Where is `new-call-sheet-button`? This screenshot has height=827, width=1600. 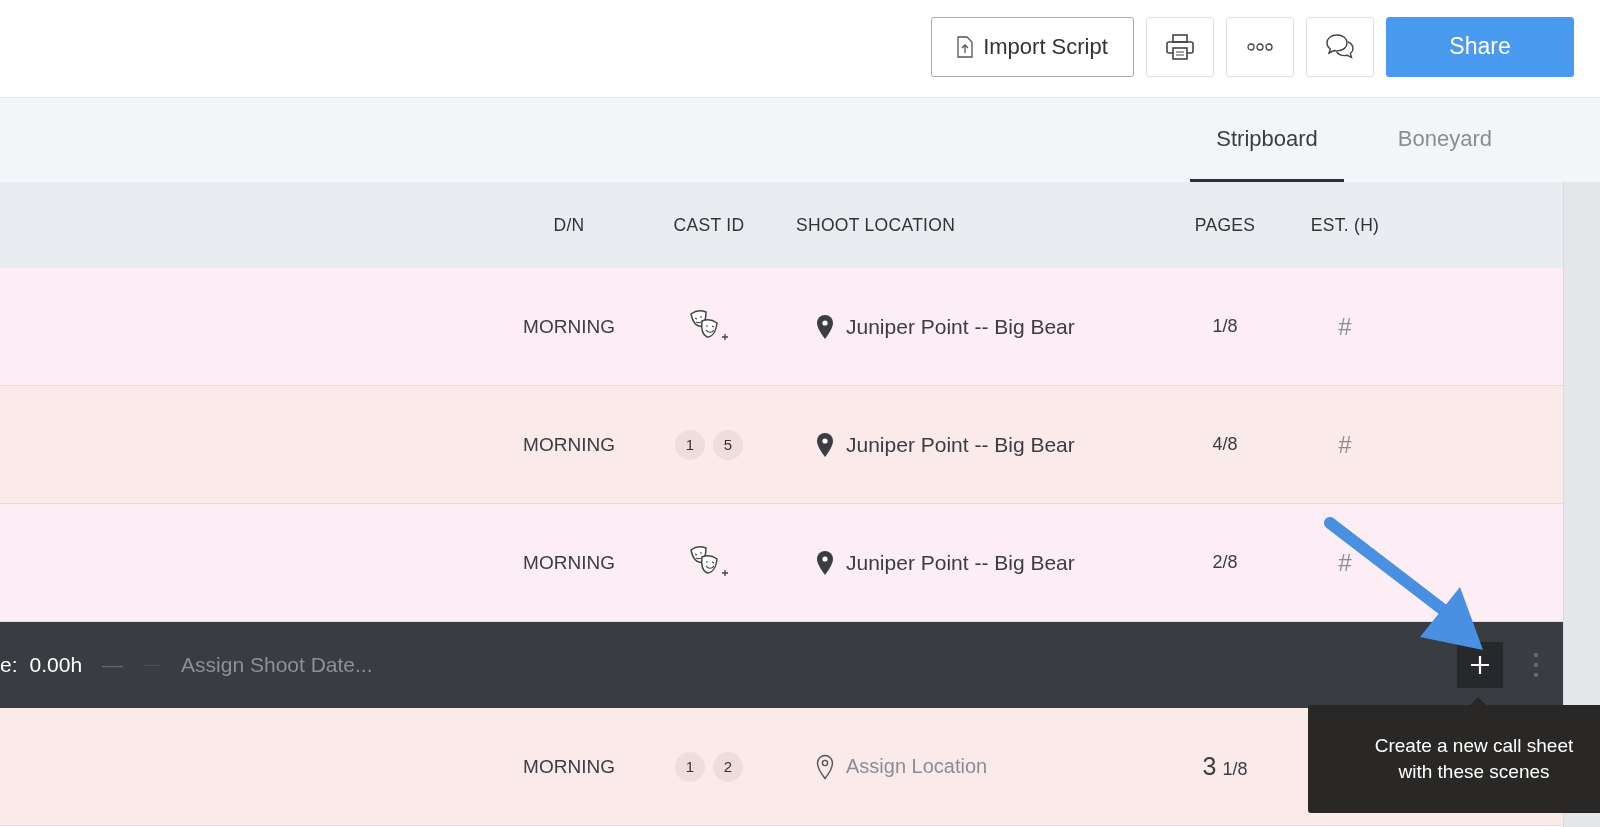
new-call-sheet-button is located at coordinates (1480, 665).